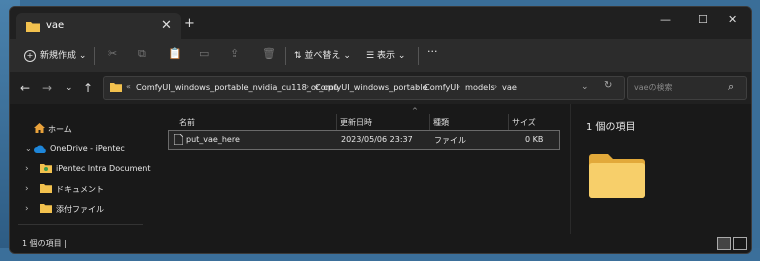  Describe the element at coordinates (213, 139) in the screenshot. I see `file-name: put_vae_here` at that location.